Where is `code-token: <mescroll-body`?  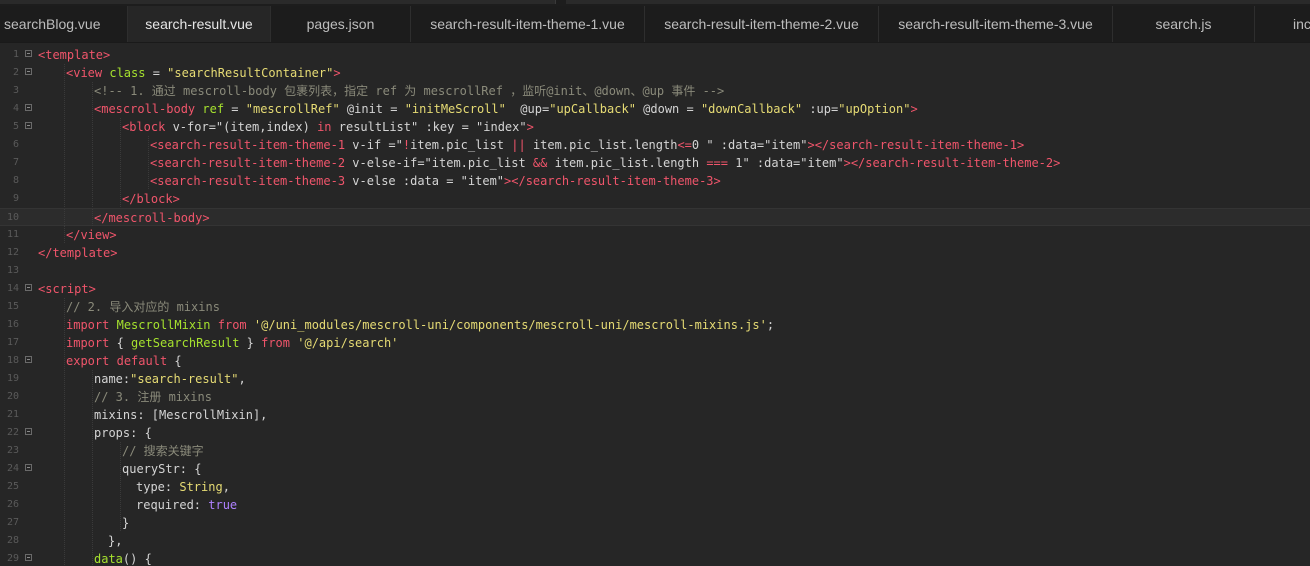
code-token: <mescroll-body is located at coordinates (148, 109).